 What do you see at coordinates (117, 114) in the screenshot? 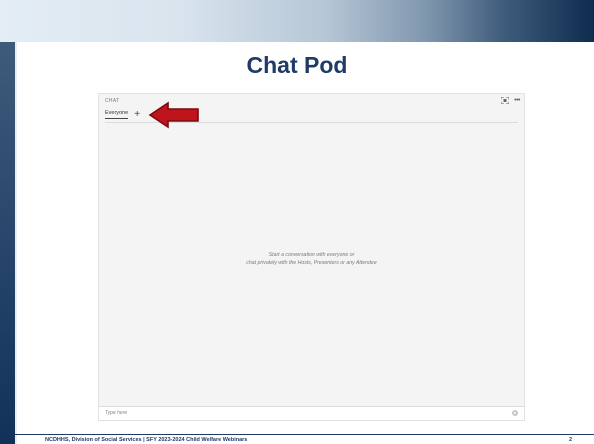
I see `tab-everyone: Everyone` at bounding box center [117, 114].